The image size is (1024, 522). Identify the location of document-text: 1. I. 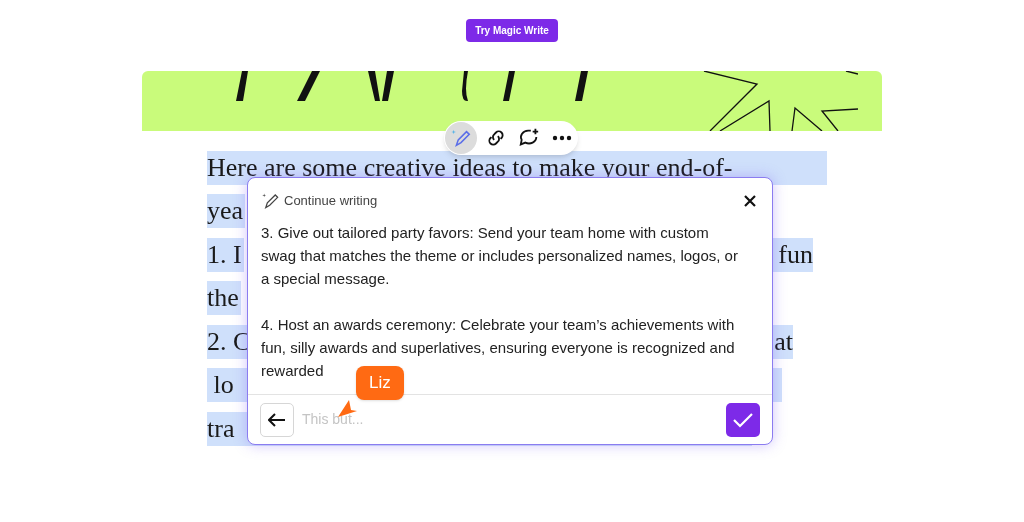
(225, 254).